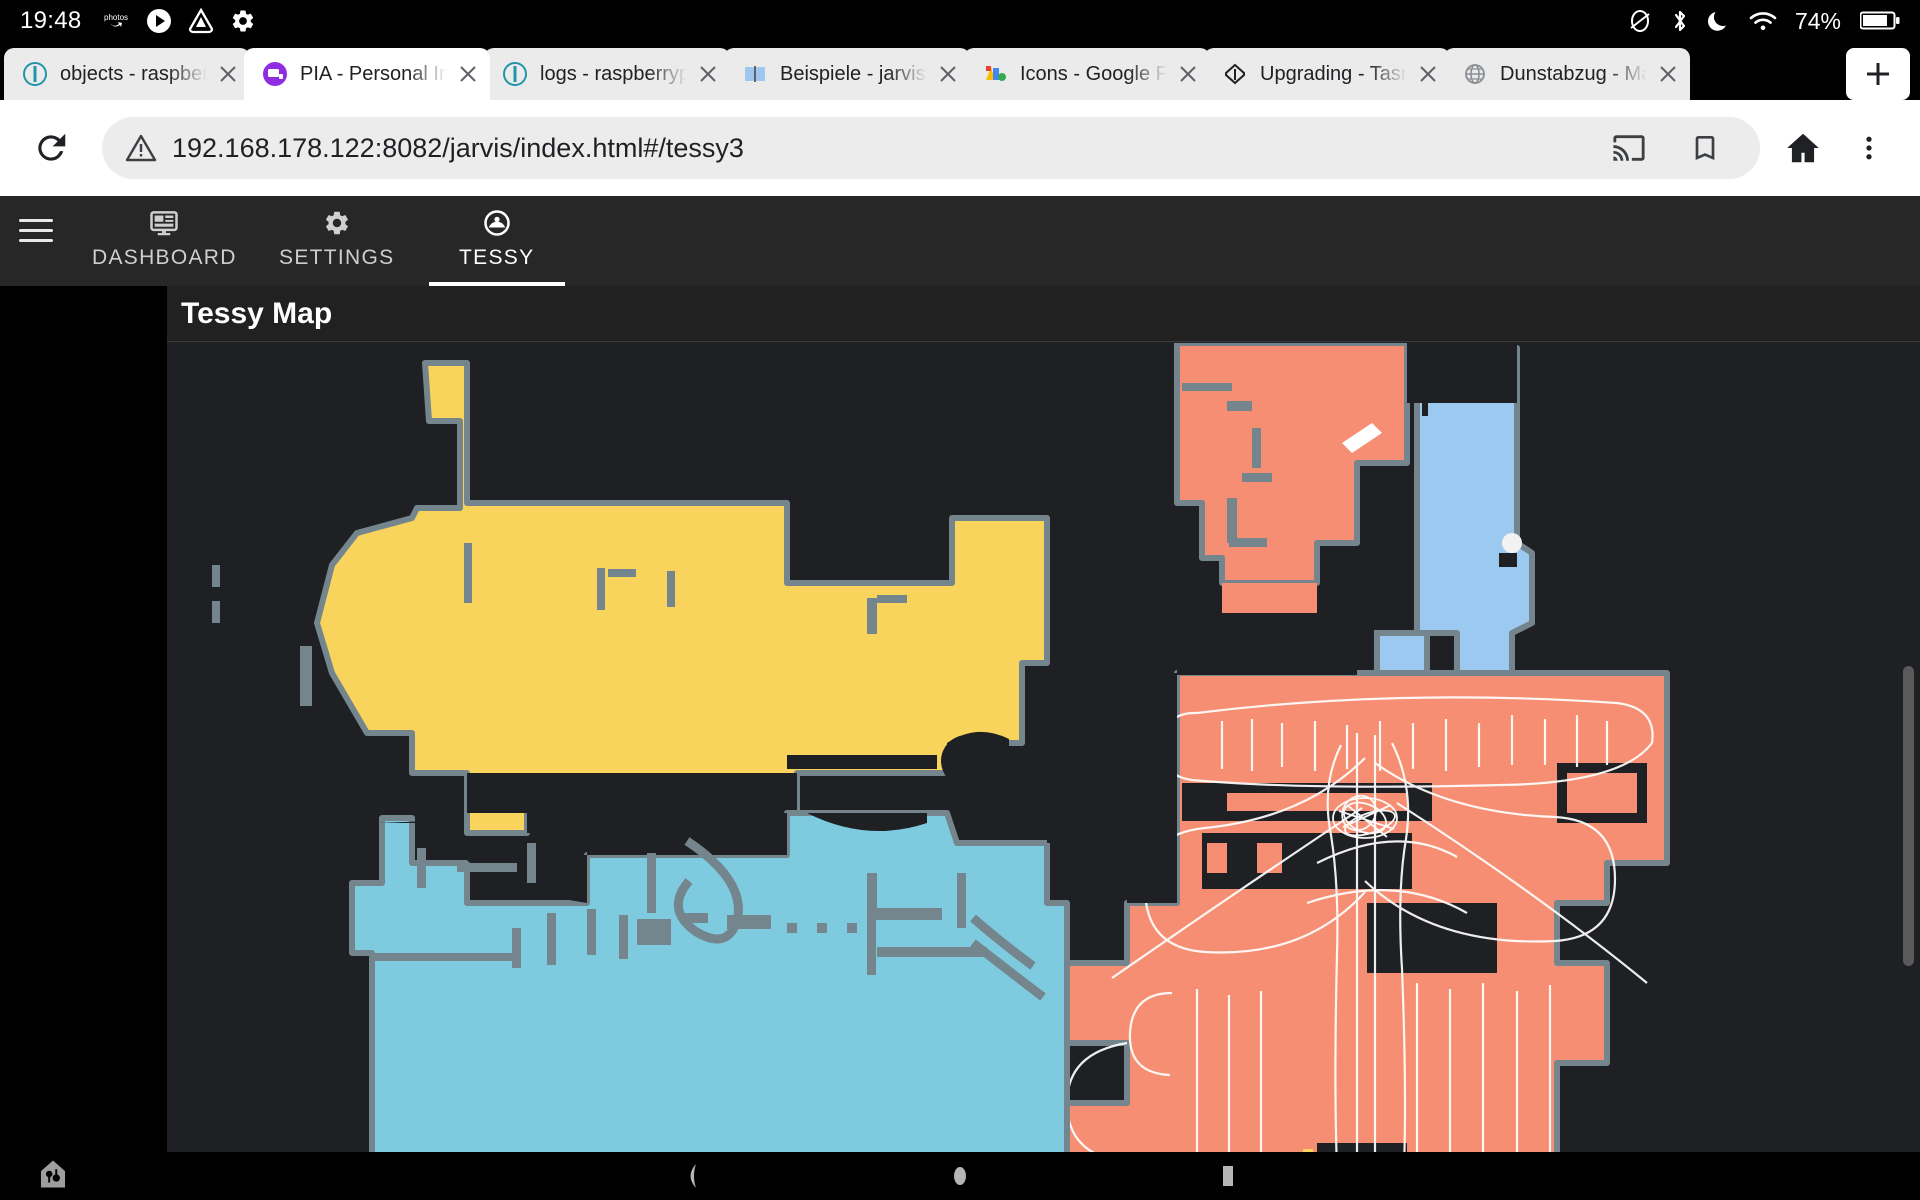 The height and width of the screenshot is (1200, 1920). I want to click on browser-tab: Dunstabzug - Ma, so click(1567, 74).